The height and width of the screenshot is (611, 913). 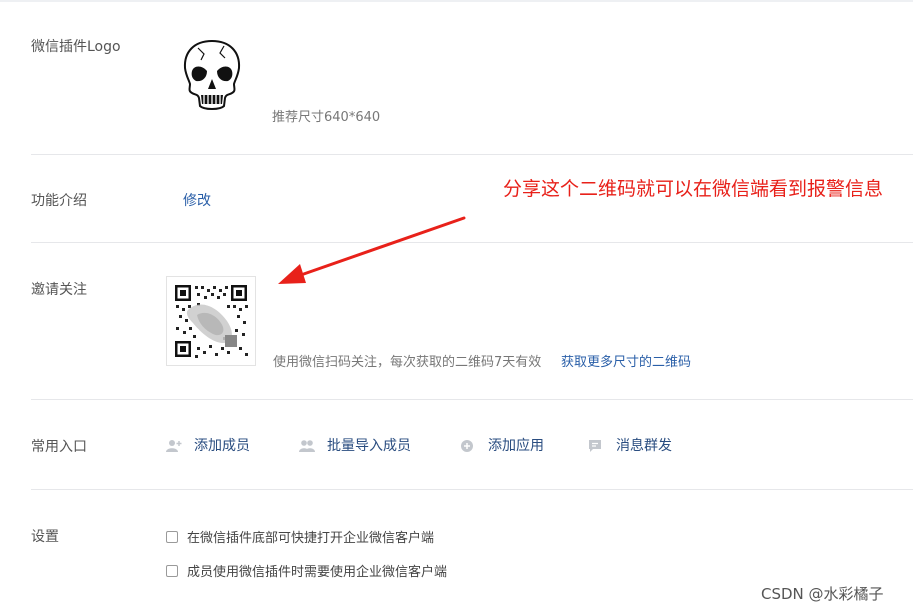 I want to click on watermark: CSDN @水彩橘子, so click(x=822, y=594).